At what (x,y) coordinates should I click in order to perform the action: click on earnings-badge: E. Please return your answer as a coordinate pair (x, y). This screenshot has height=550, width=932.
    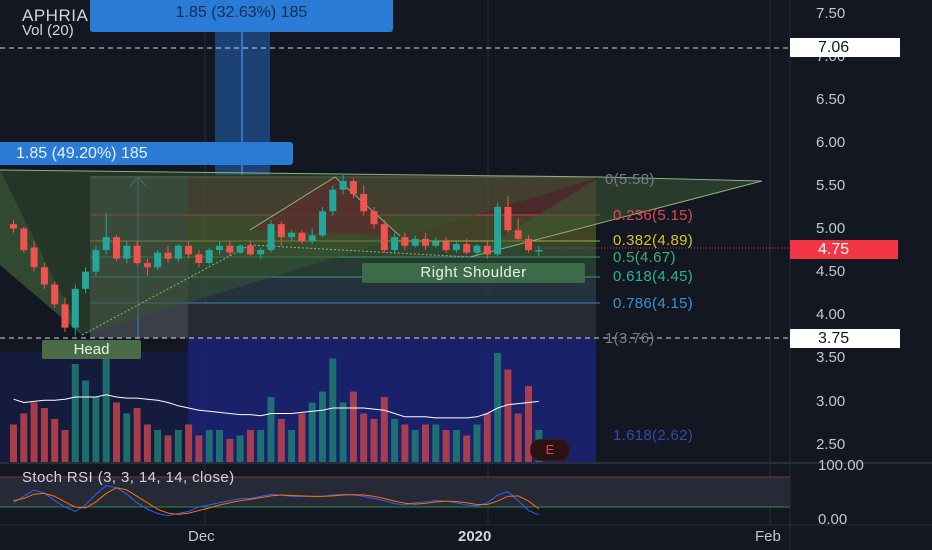
    Looking at the image, I should click on (550, 450).